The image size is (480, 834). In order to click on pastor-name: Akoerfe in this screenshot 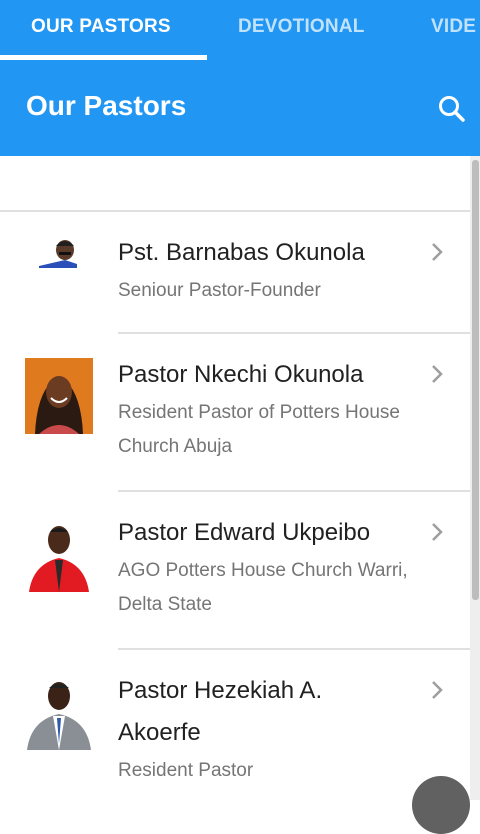, I will do `click(159, 732)`.